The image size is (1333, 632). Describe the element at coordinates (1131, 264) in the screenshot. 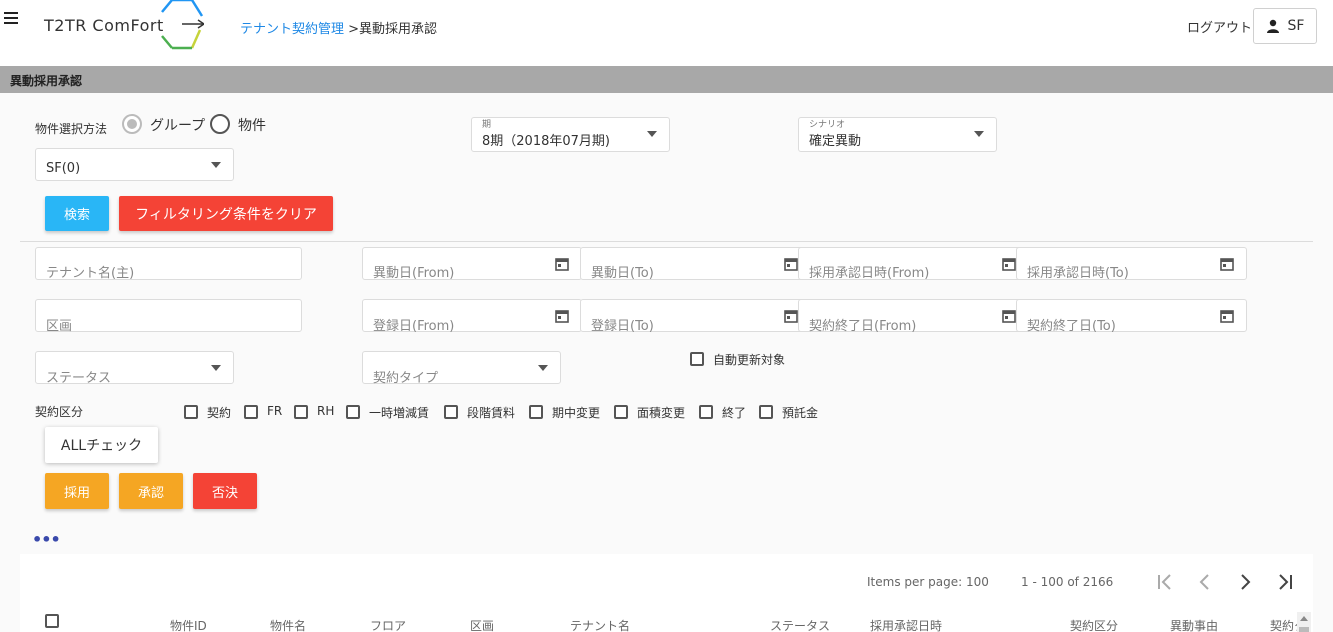

I see `approval-date-to-field: 採用承認日時(To)` at that location.